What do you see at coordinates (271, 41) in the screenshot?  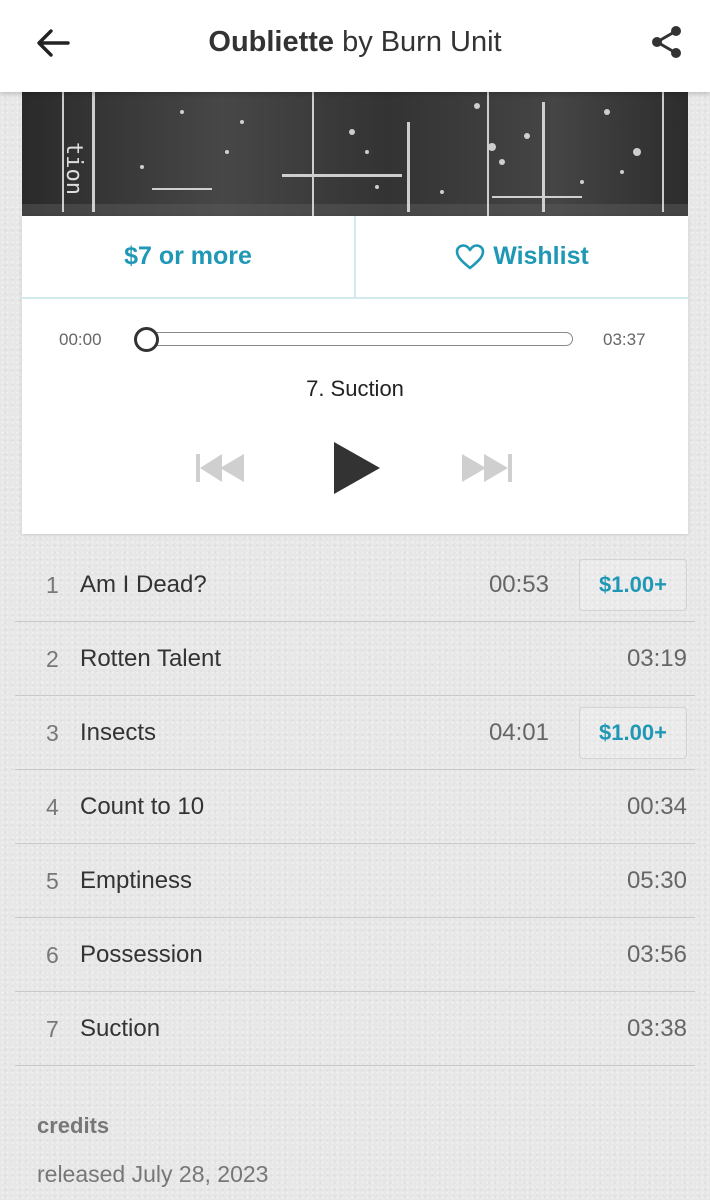 I see `album-title: Oubliette` at bounding box center [271, 41].